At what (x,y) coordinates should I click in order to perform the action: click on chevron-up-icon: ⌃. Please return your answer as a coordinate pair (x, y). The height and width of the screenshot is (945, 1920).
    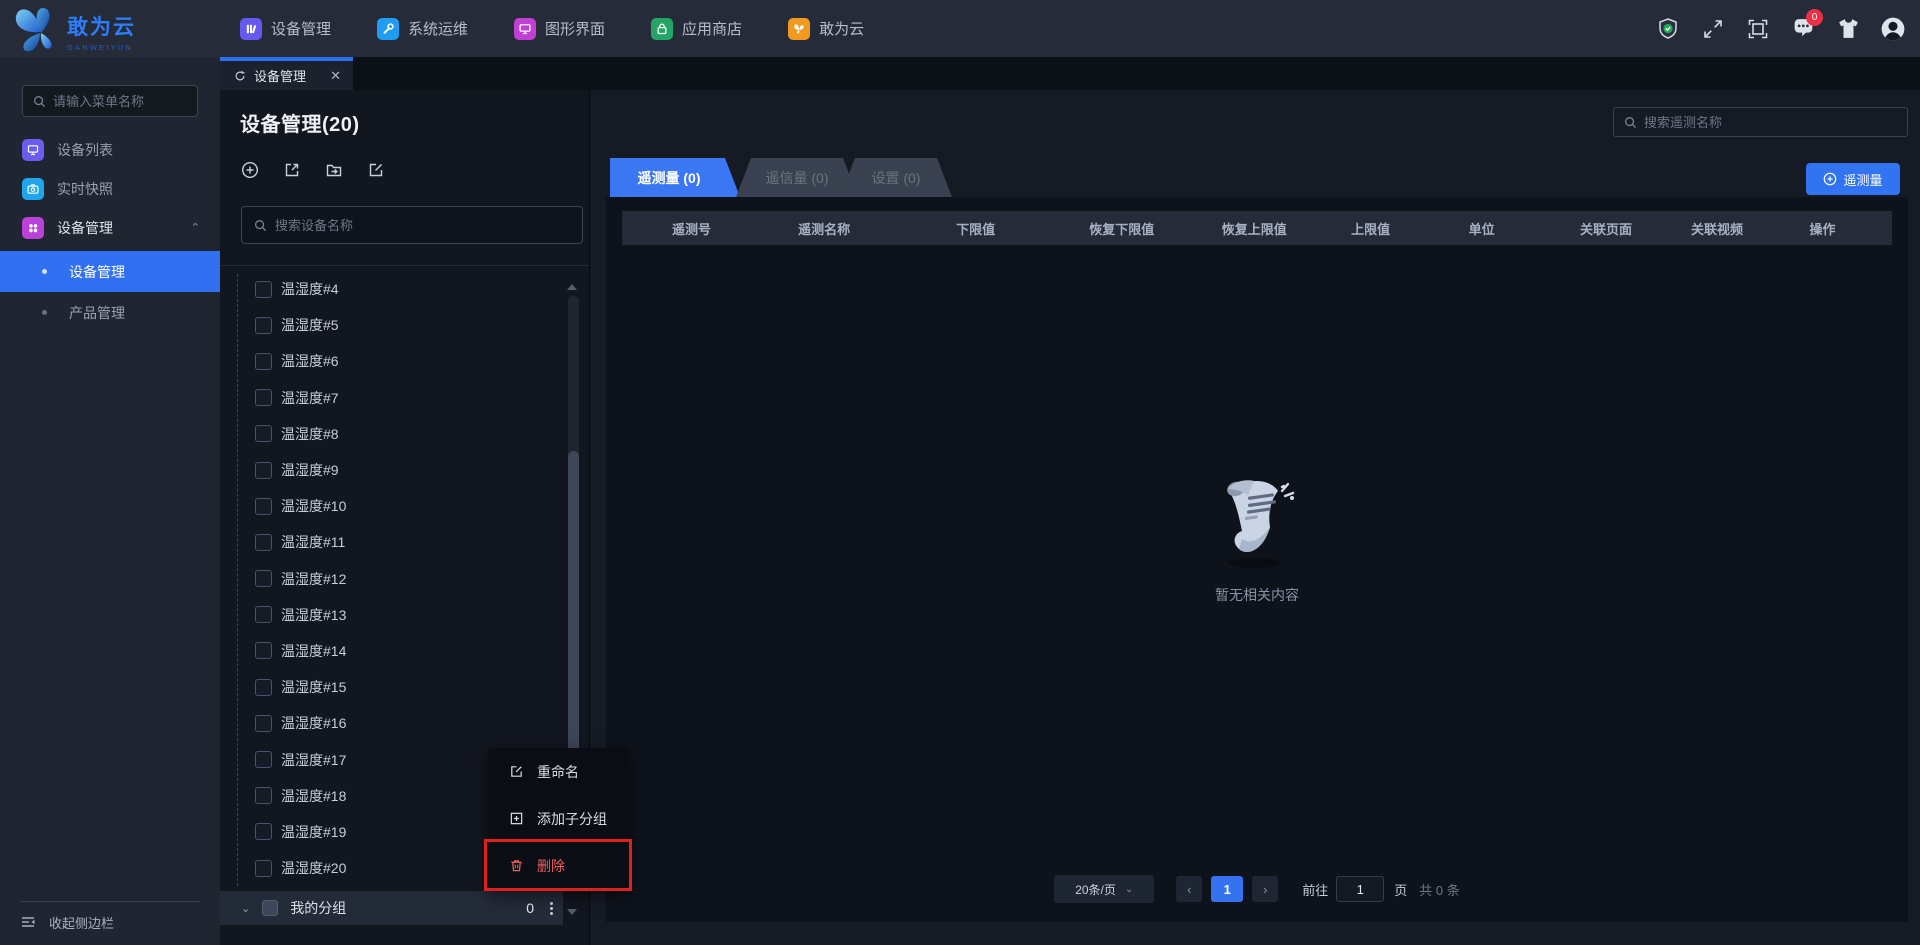
    Looking at the image, I should click on (195, 227).